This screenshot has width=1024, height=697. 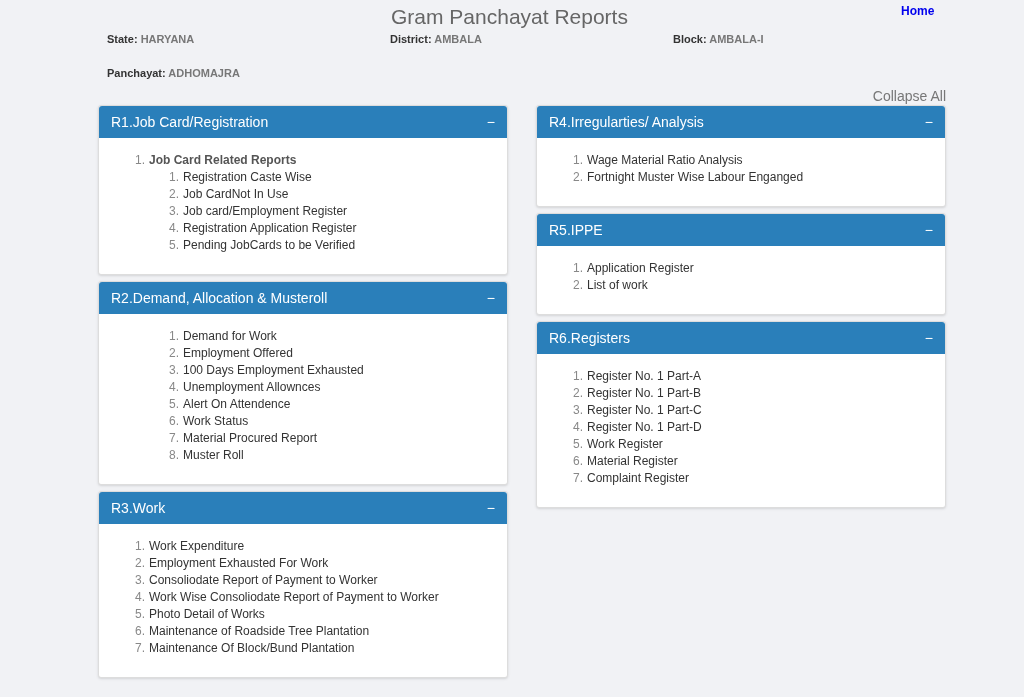 I want to click on report-link: List of work, so click(x=617, y=284).